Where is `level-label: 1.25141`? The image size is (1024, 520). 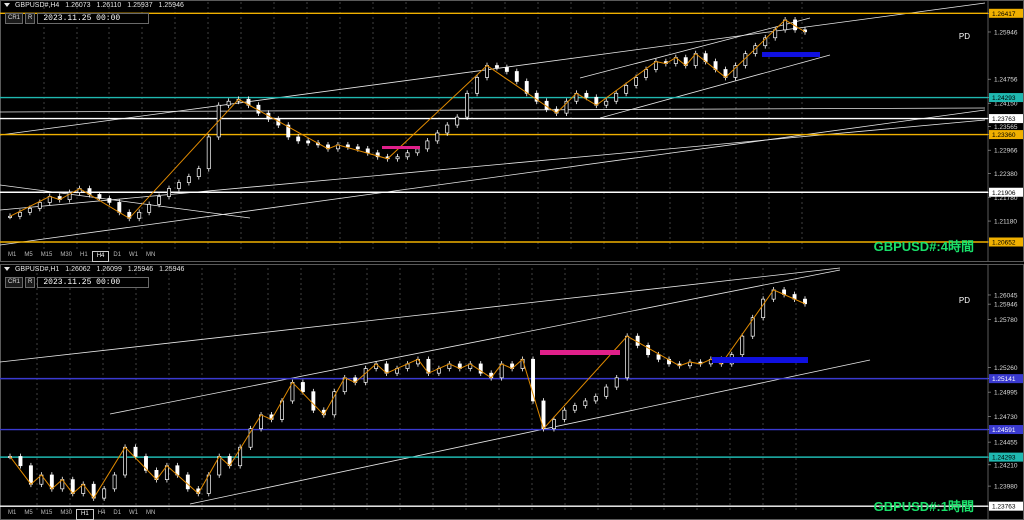 level-label: 1.25141 is located at coordinates (1004, 379).